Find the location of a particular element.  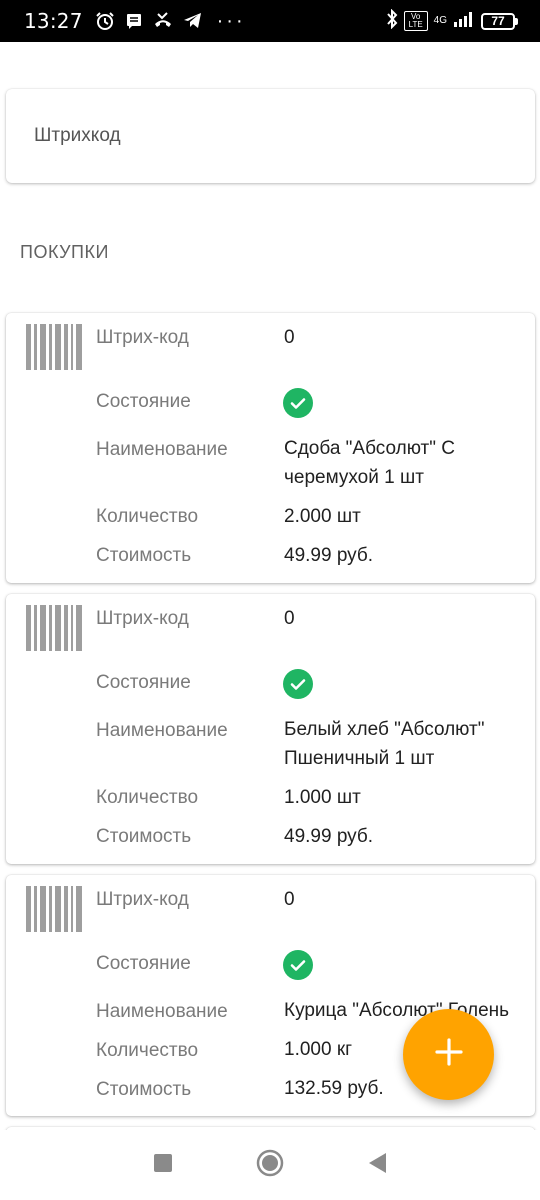

network-label: 4G is located at coordinates (440, 20).